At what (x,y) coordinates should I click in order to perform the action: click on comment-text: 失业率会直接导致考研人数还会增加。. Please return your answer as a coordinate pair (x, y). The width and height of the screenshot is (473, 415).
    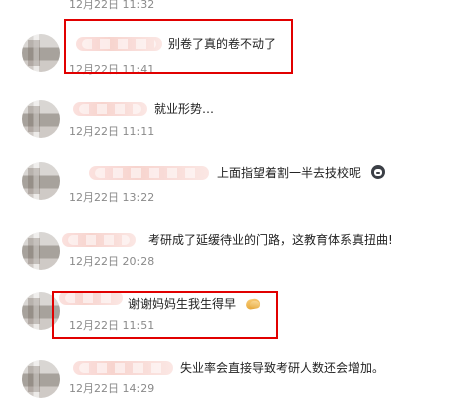
    Looking at the image, I should click on (282, 368).